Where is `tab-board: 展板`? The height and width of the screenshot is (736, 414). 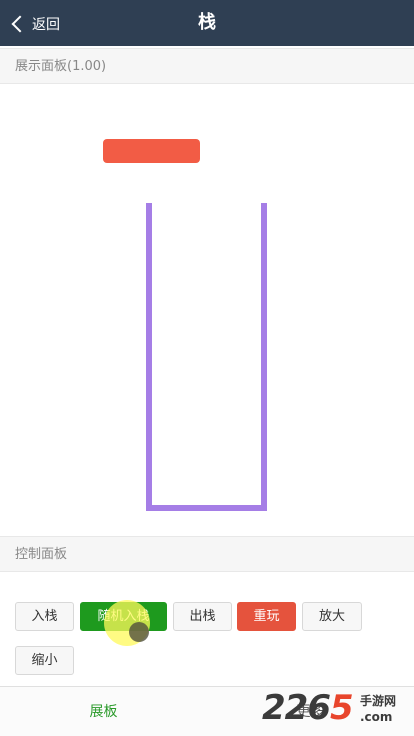 tab-board: 展板 is located at coordinates (103, 711).